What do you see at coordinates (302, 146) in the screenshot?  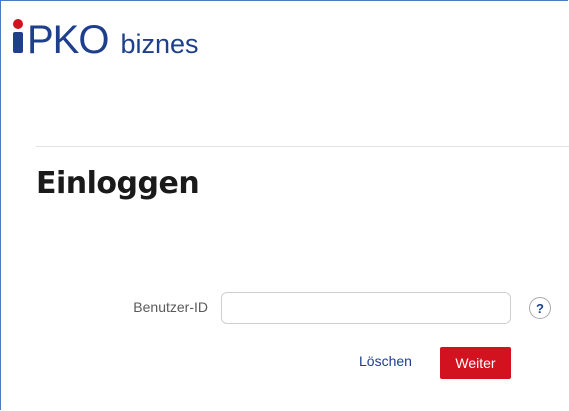 I see `header-divider` at bounding box center [302, 146].